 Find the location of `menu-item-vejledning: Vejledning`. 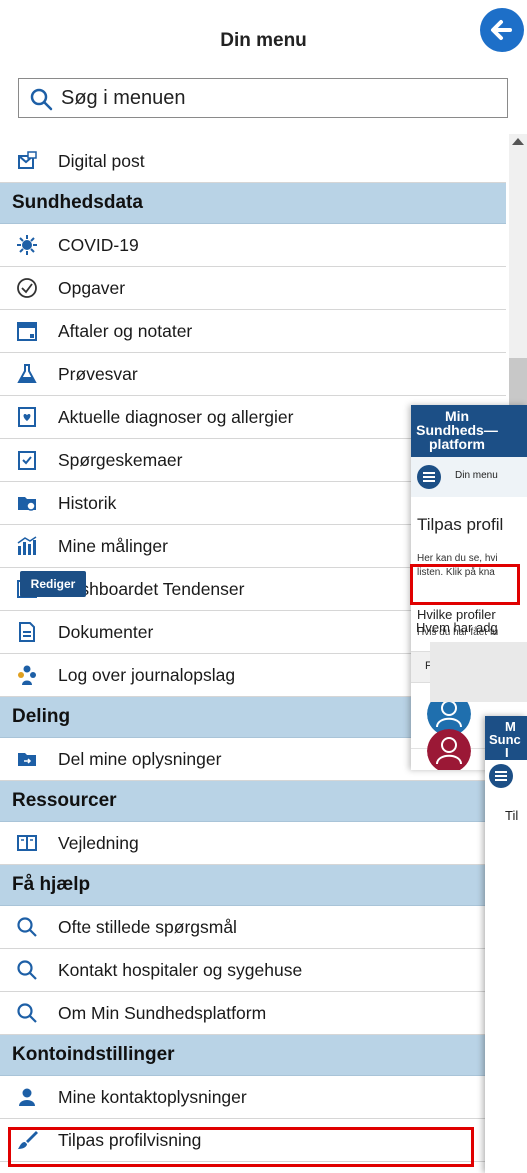

menu-item-vejledning: Vejledning is located at coordinates (253, 843).